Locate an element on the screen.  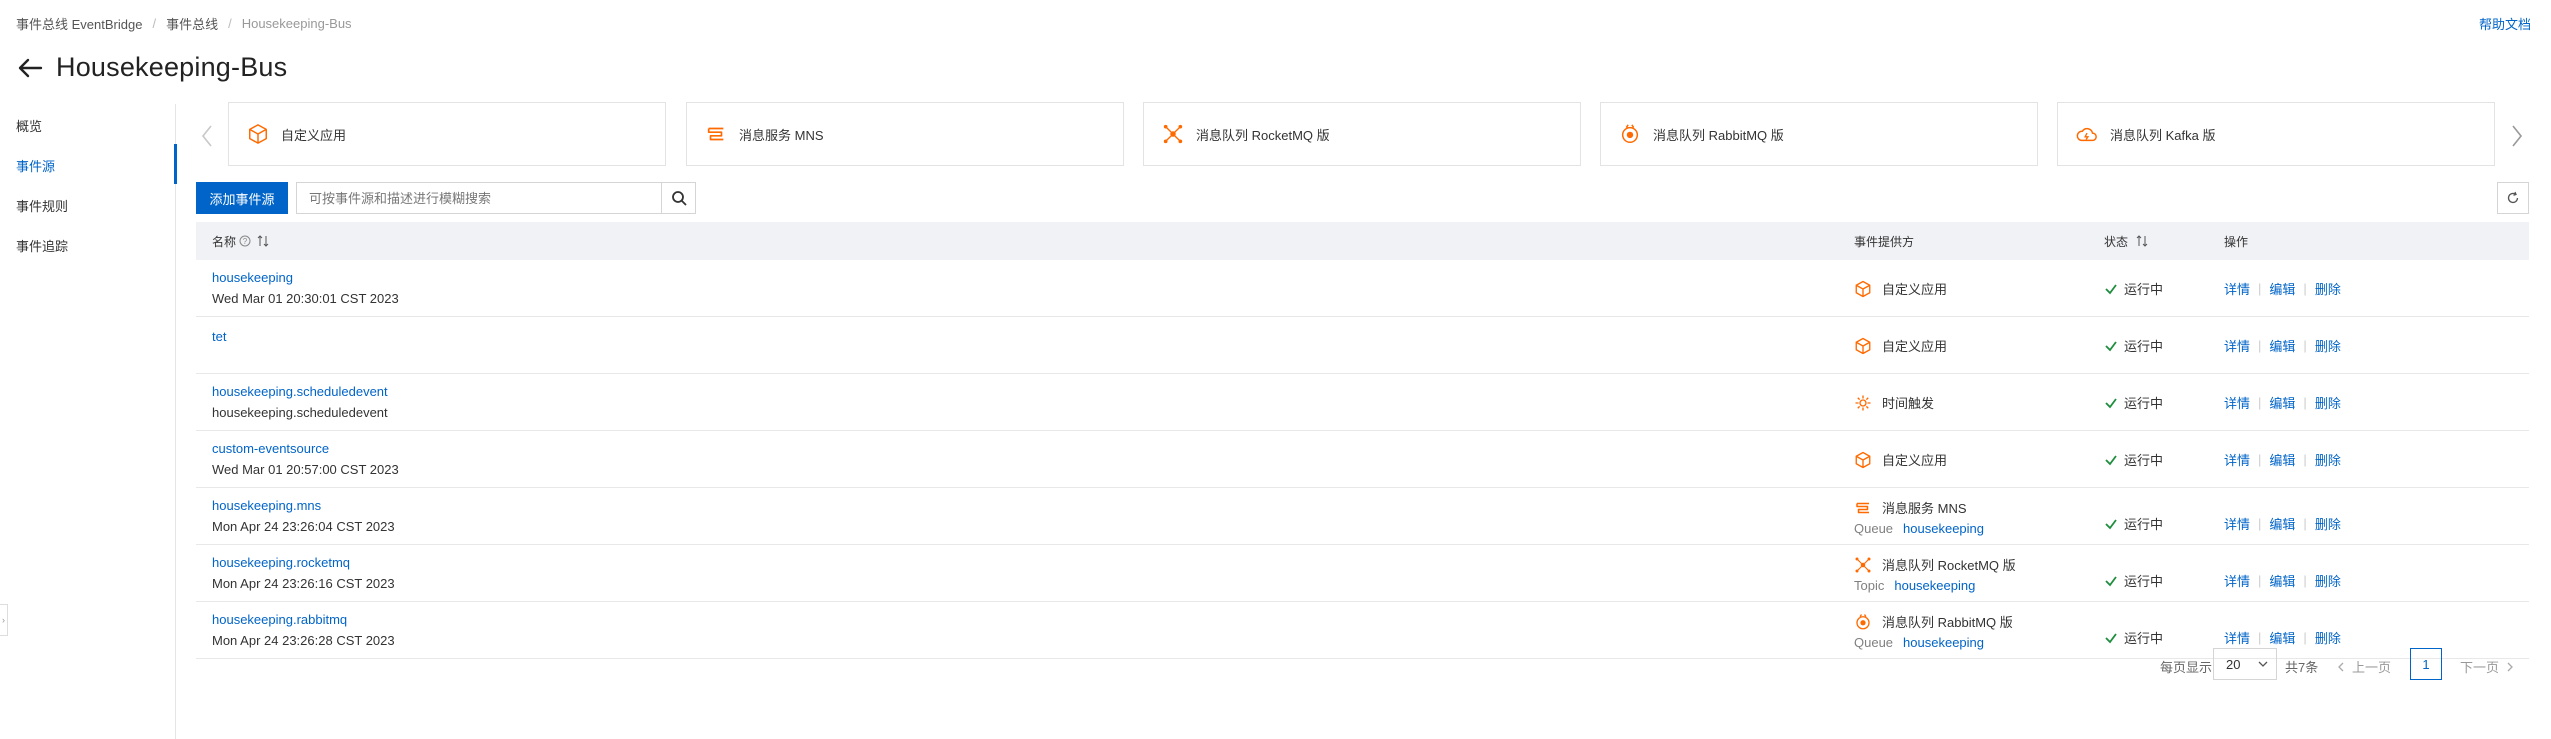
back-arrow-icon is located at coordinates (30, 68).